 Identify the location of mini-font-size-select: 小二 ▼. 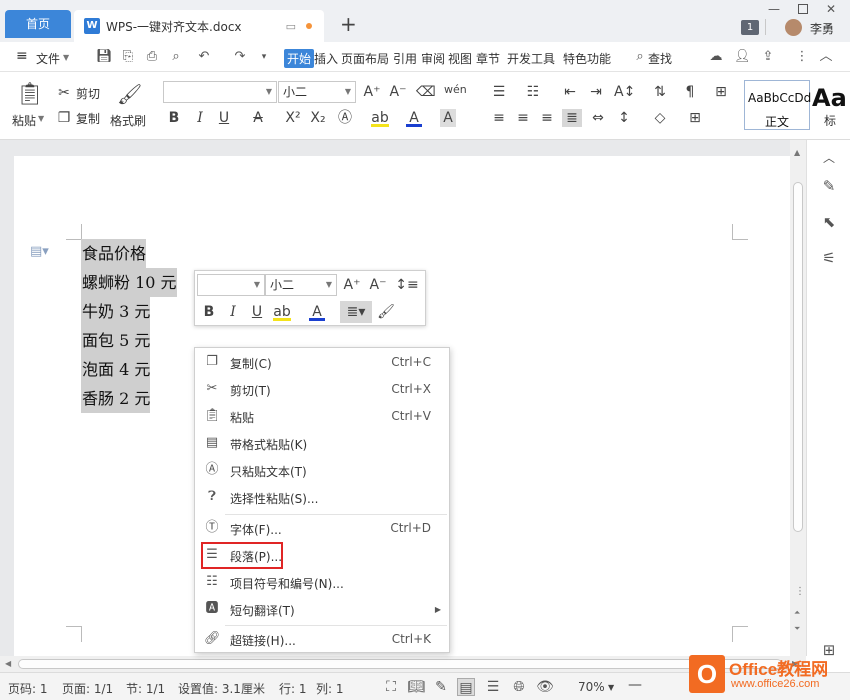
(301, 285).